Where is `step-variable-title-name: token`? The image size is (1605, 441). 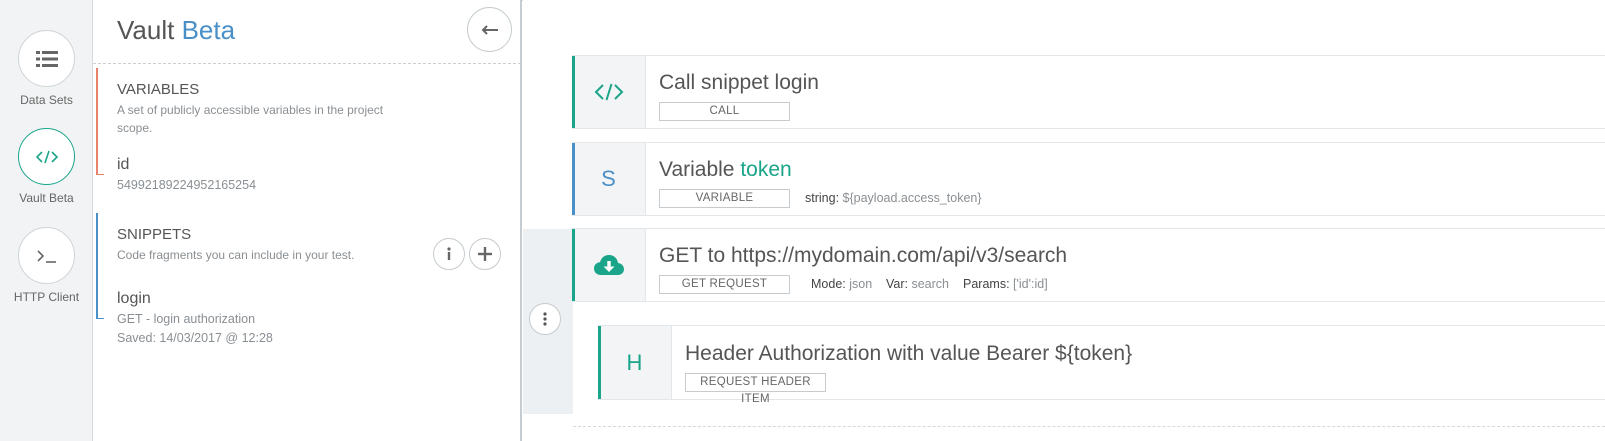 step-variable-title-name: token is located at coordinates (766, 169).